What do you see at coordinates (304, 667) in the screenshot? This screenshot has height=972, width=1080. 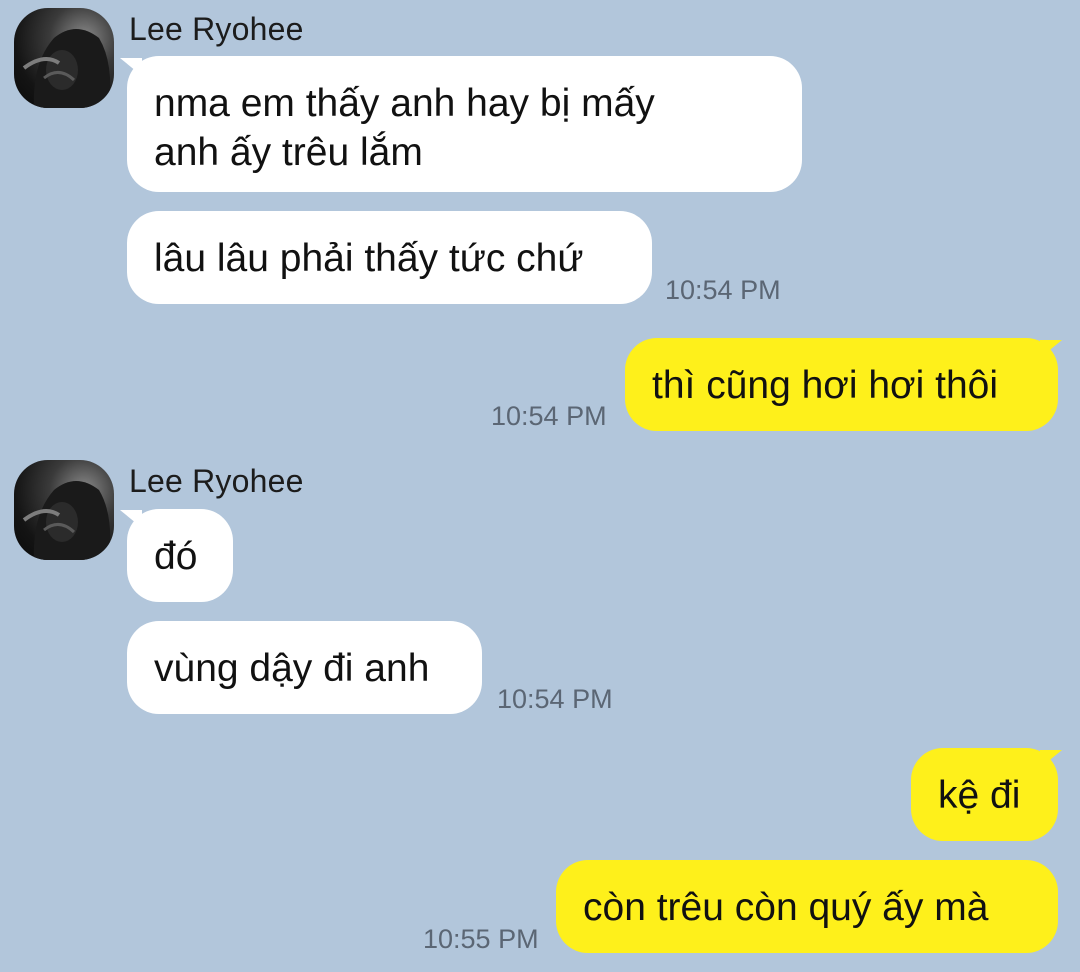 I see `message-bubble-incoming: vùng dậy đi anh` at bounding box center [304, 667].